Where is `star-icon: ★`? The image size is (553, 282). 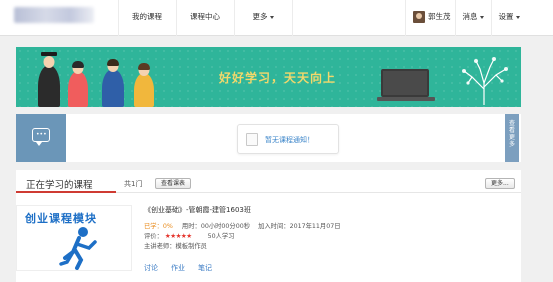 star-icon: ★ is located at coordinates (189, 236).